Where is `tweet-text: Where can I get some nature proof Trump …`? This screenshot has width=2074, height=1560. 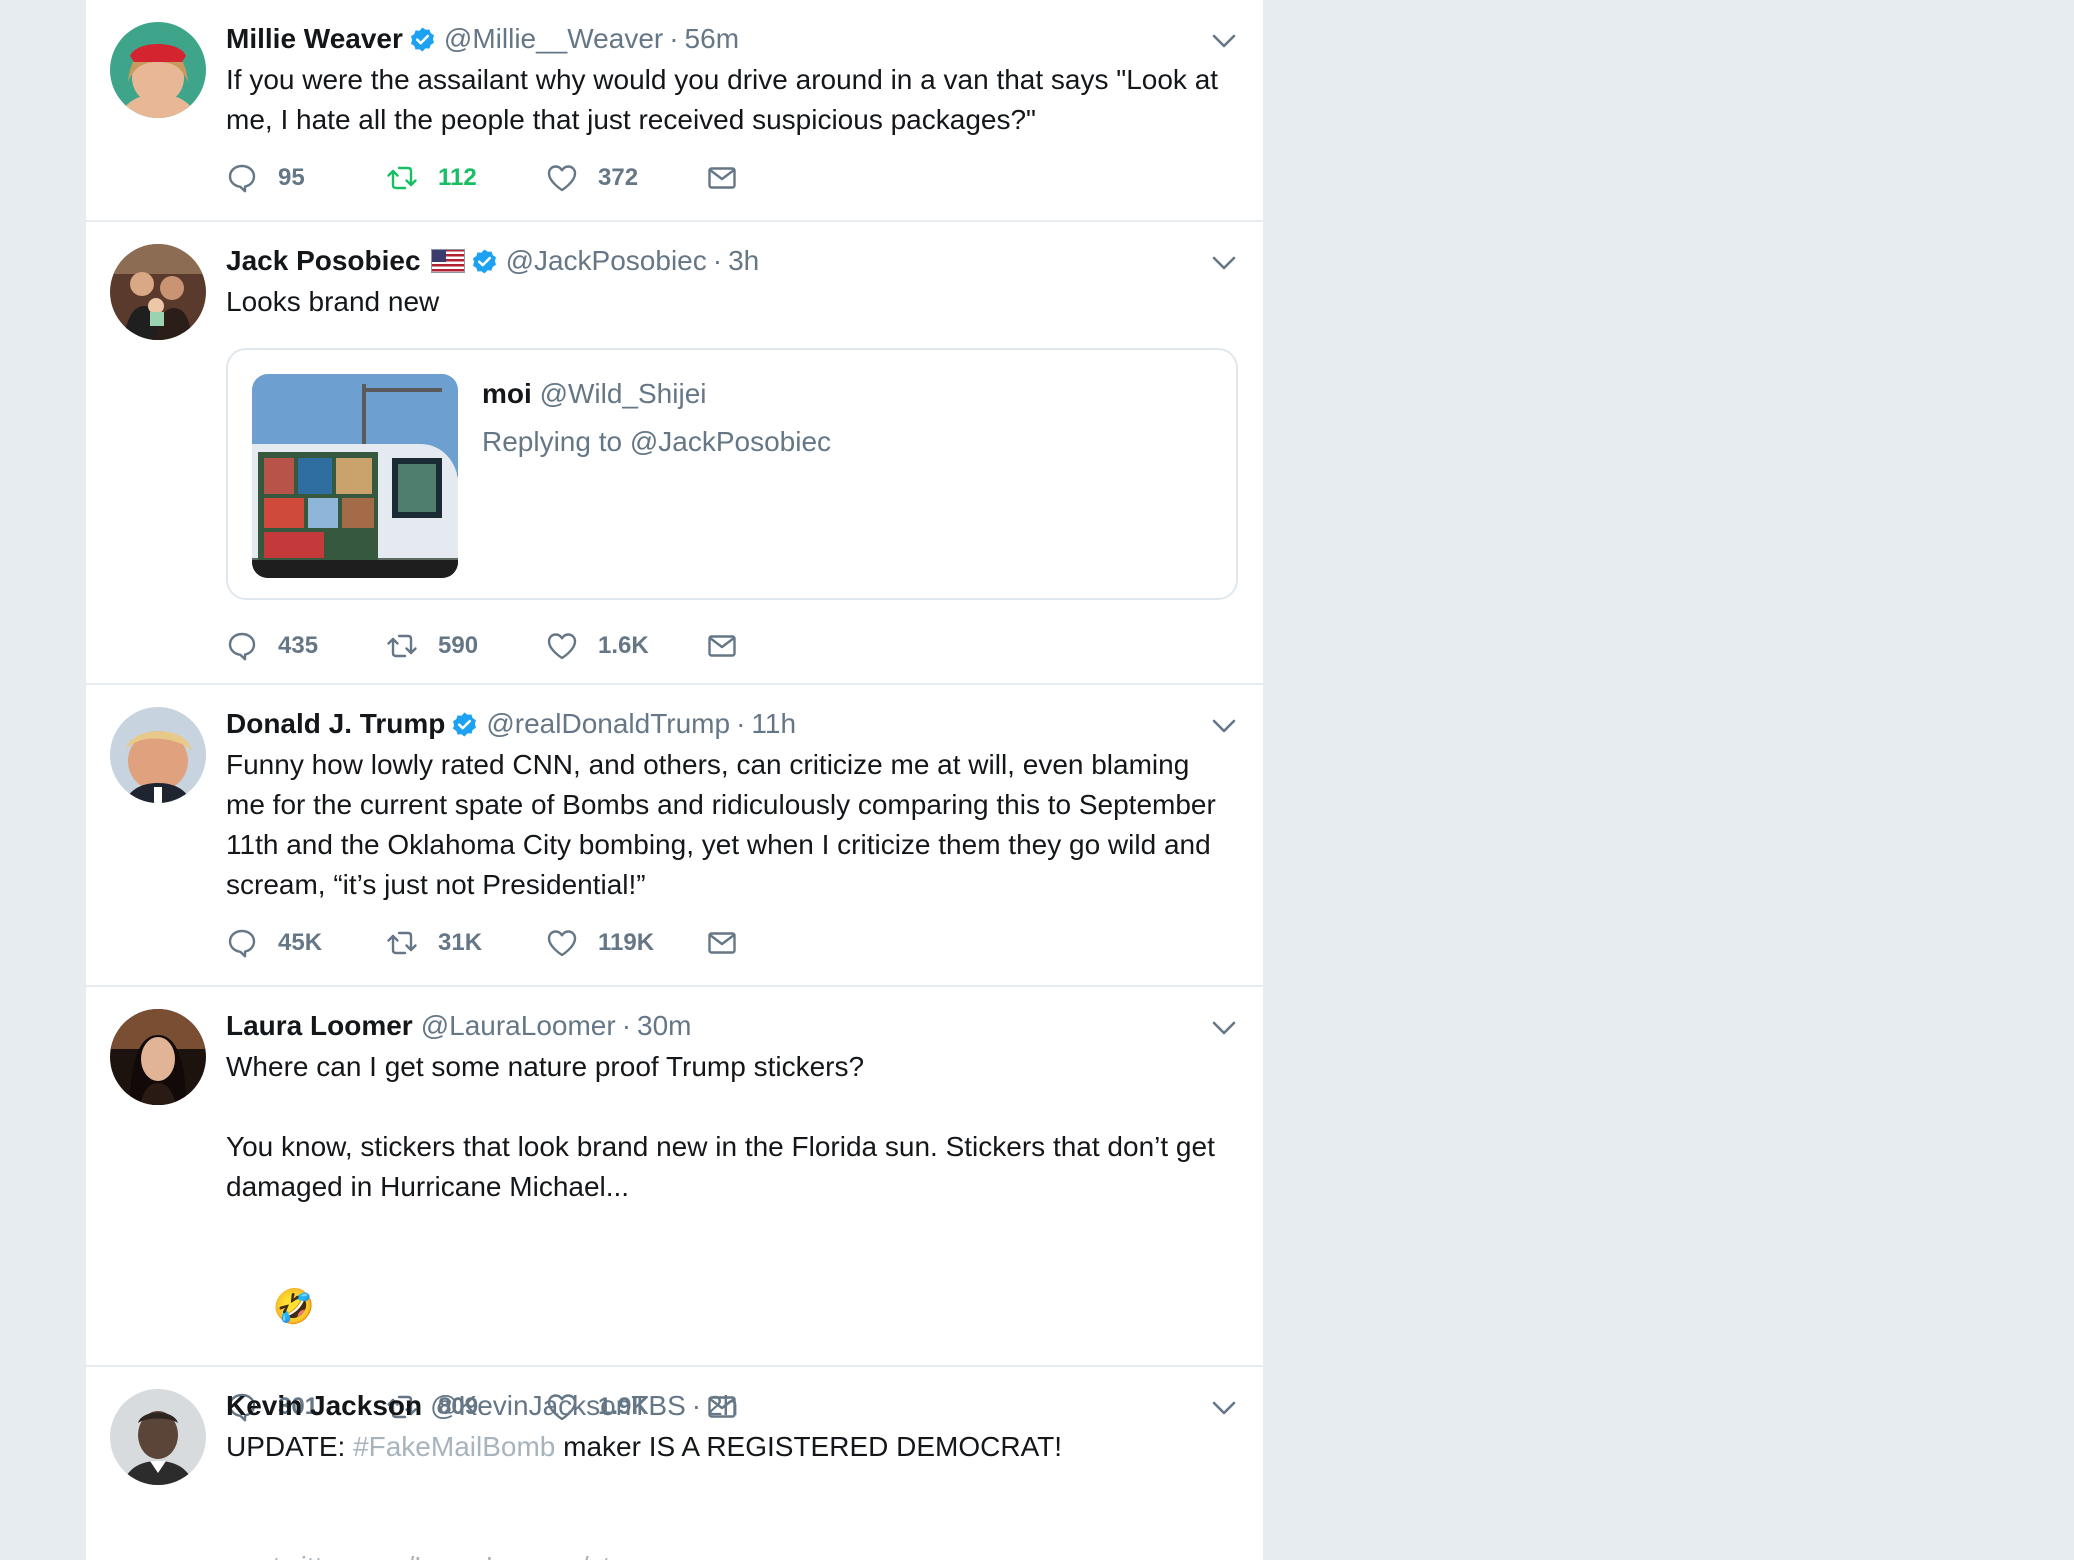
tweet-text: Where can I get some nature proof Trump … is located at coordinates (720, 1126).